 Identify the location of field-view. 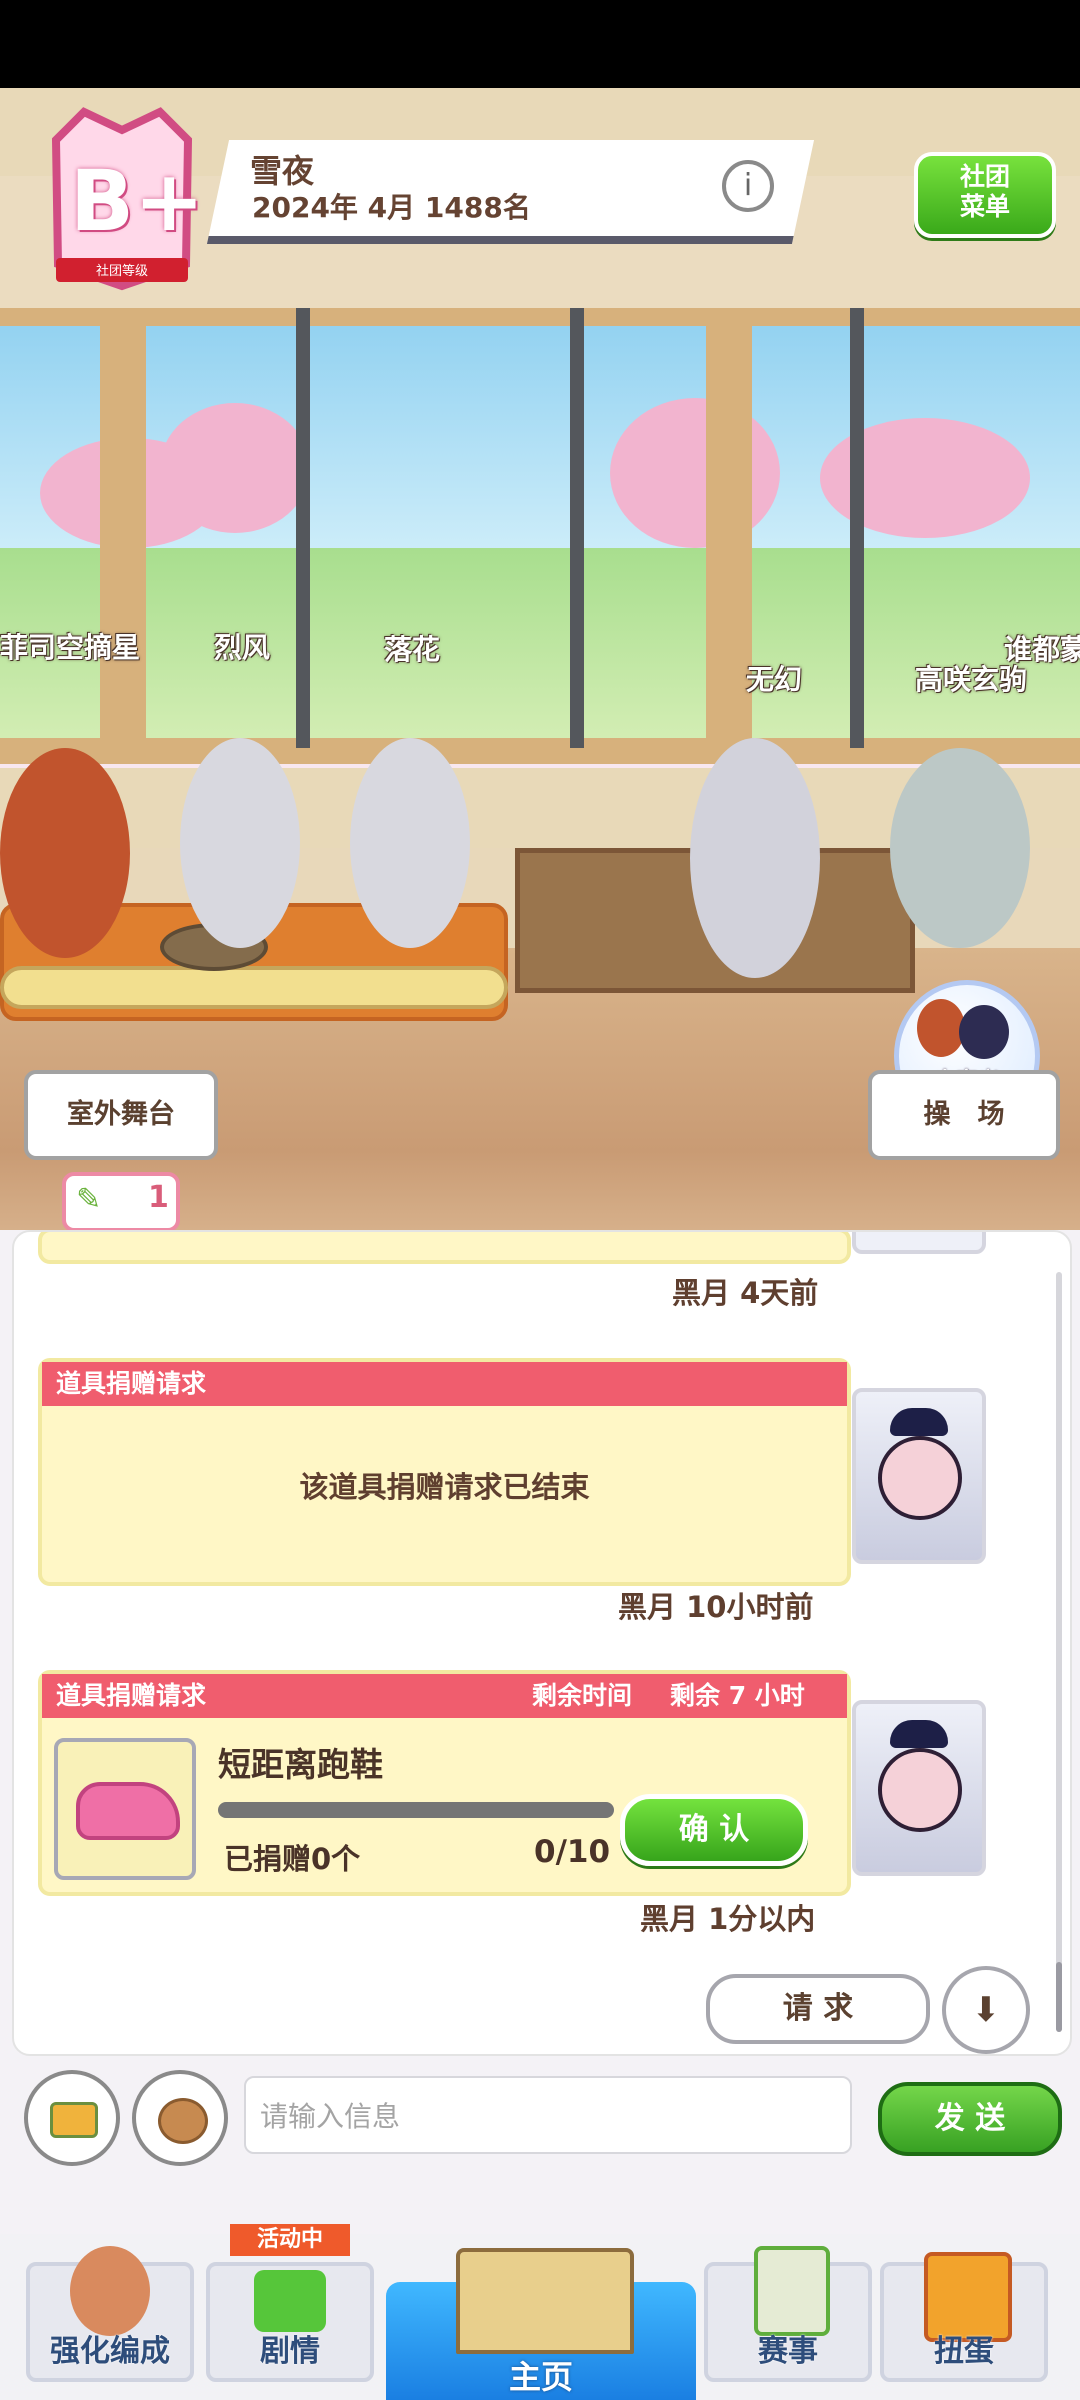
(540, 653).